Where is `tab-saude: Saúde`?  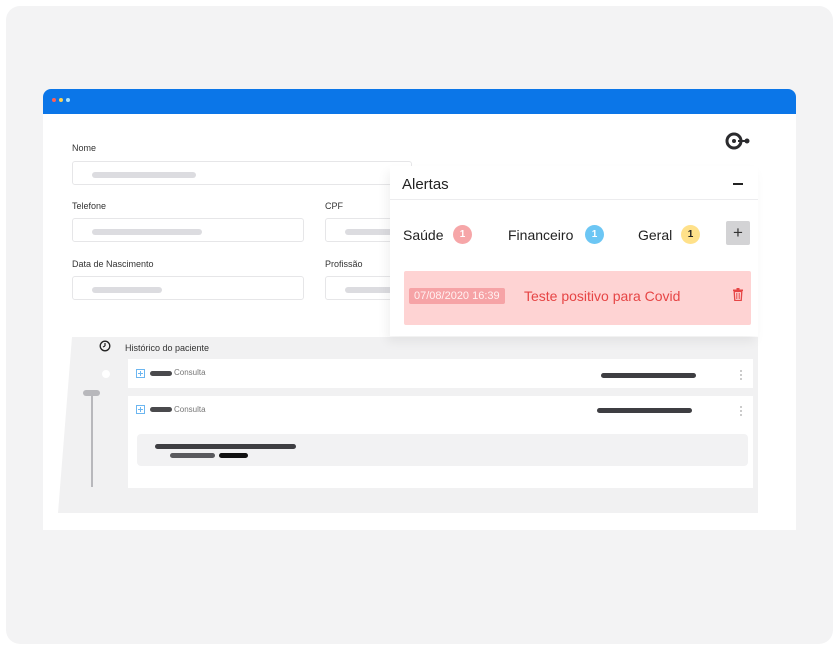
tab-saude: Saúde is located at coordinates (423, 235).